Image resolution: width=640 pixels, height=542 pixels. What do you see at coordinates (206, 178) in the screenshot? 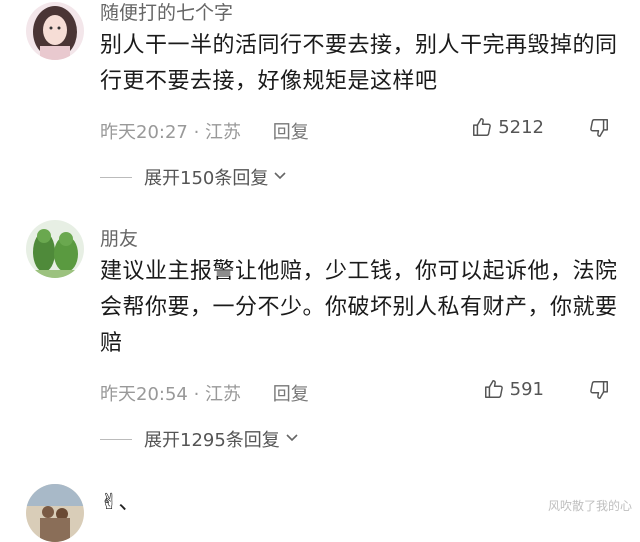
I see `expand-label: 展开150条回复` at bounding box center [206, 178].